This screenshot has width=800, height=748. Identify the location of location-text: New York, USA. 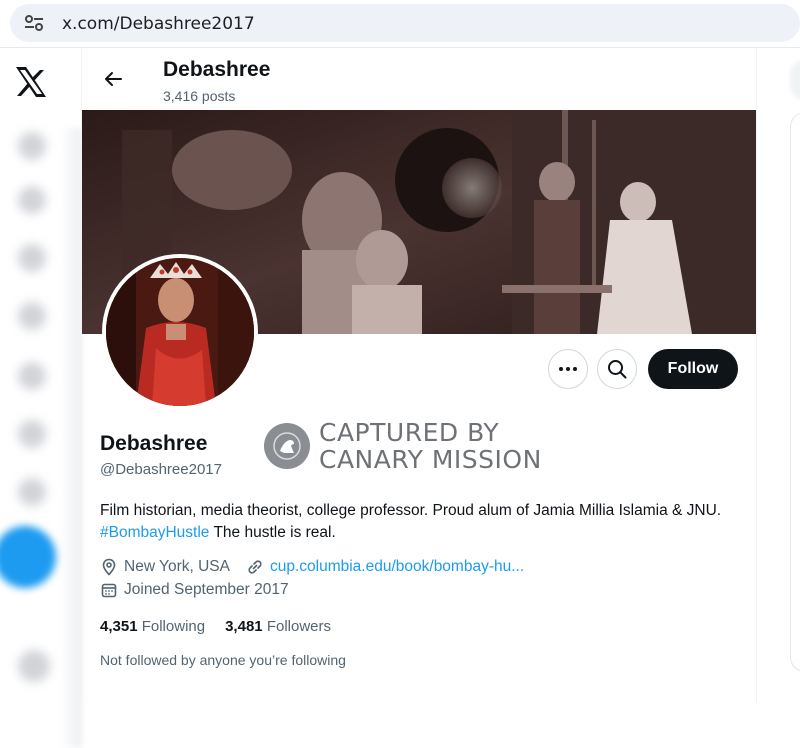
(177, 566).